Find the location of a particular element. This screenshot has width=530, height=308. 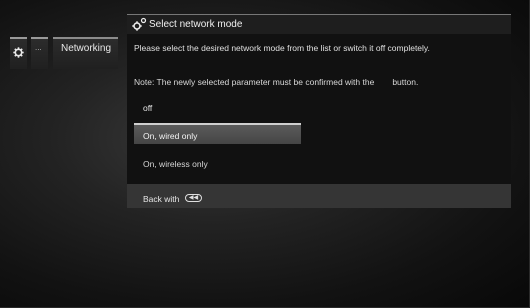

option-label: On, wired only is located at coordinates (170, 136).